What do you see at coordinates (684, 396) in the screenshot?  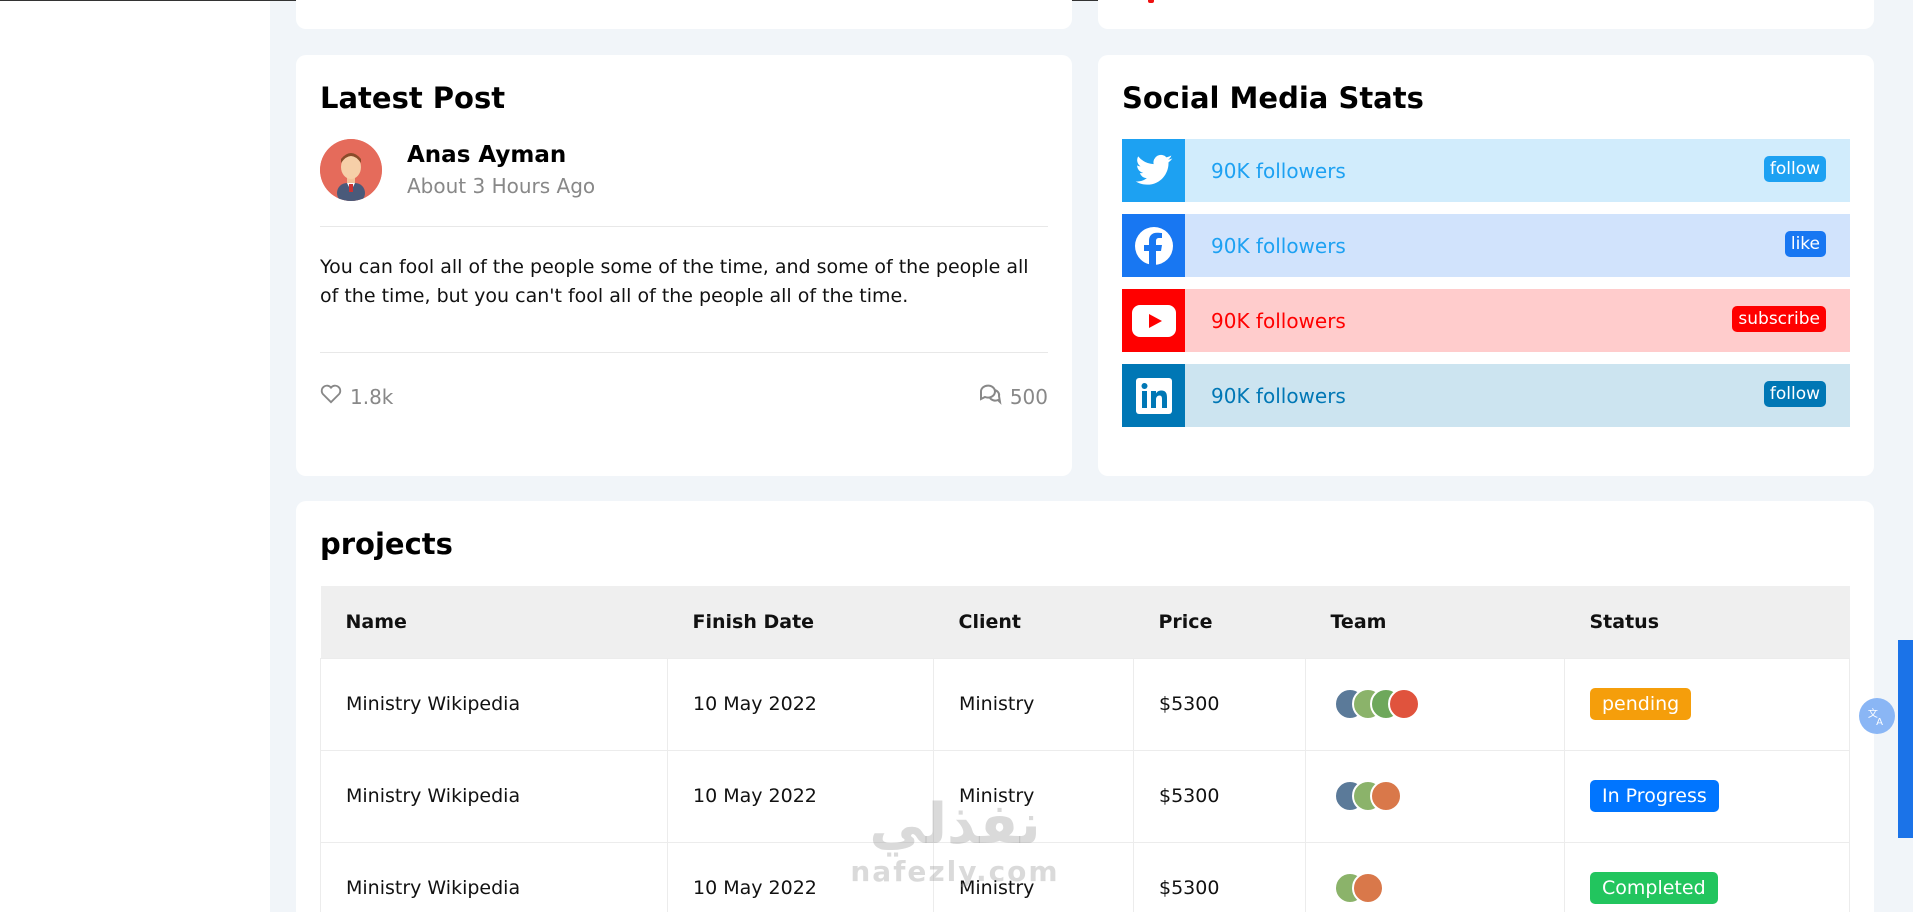 I see `post-footer: 1.8k 500` at bounding box center [684, 396].